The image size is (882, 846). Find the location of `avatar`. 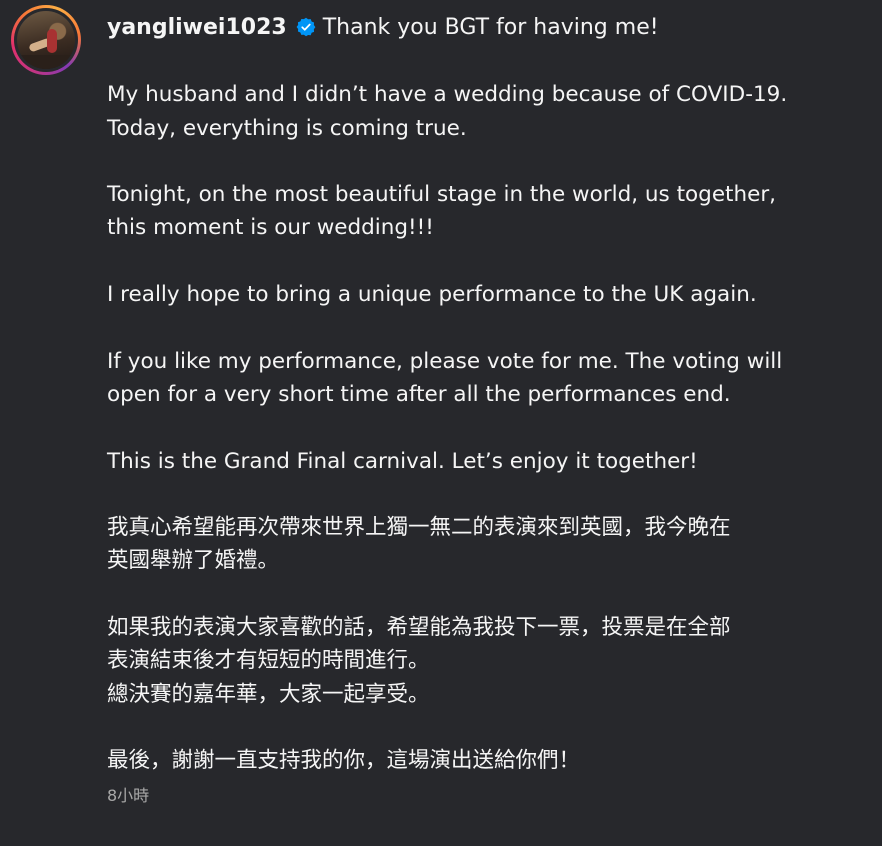

avatar is located at coordinates (46, 40).